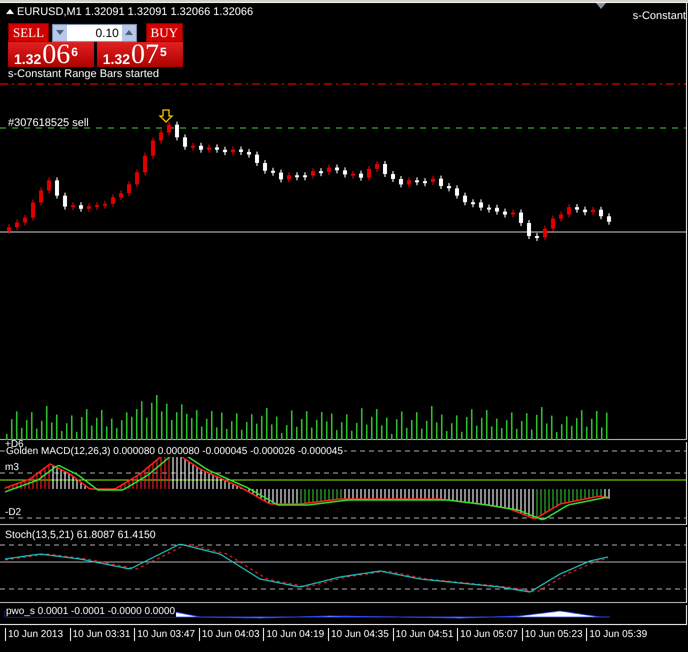 This screenshot has width=688, height=652. What do you see at coordinates (102, 634) in the screenshot?
I see `time-label: 10 Jun 03:31` at bounding box center [102, 634].